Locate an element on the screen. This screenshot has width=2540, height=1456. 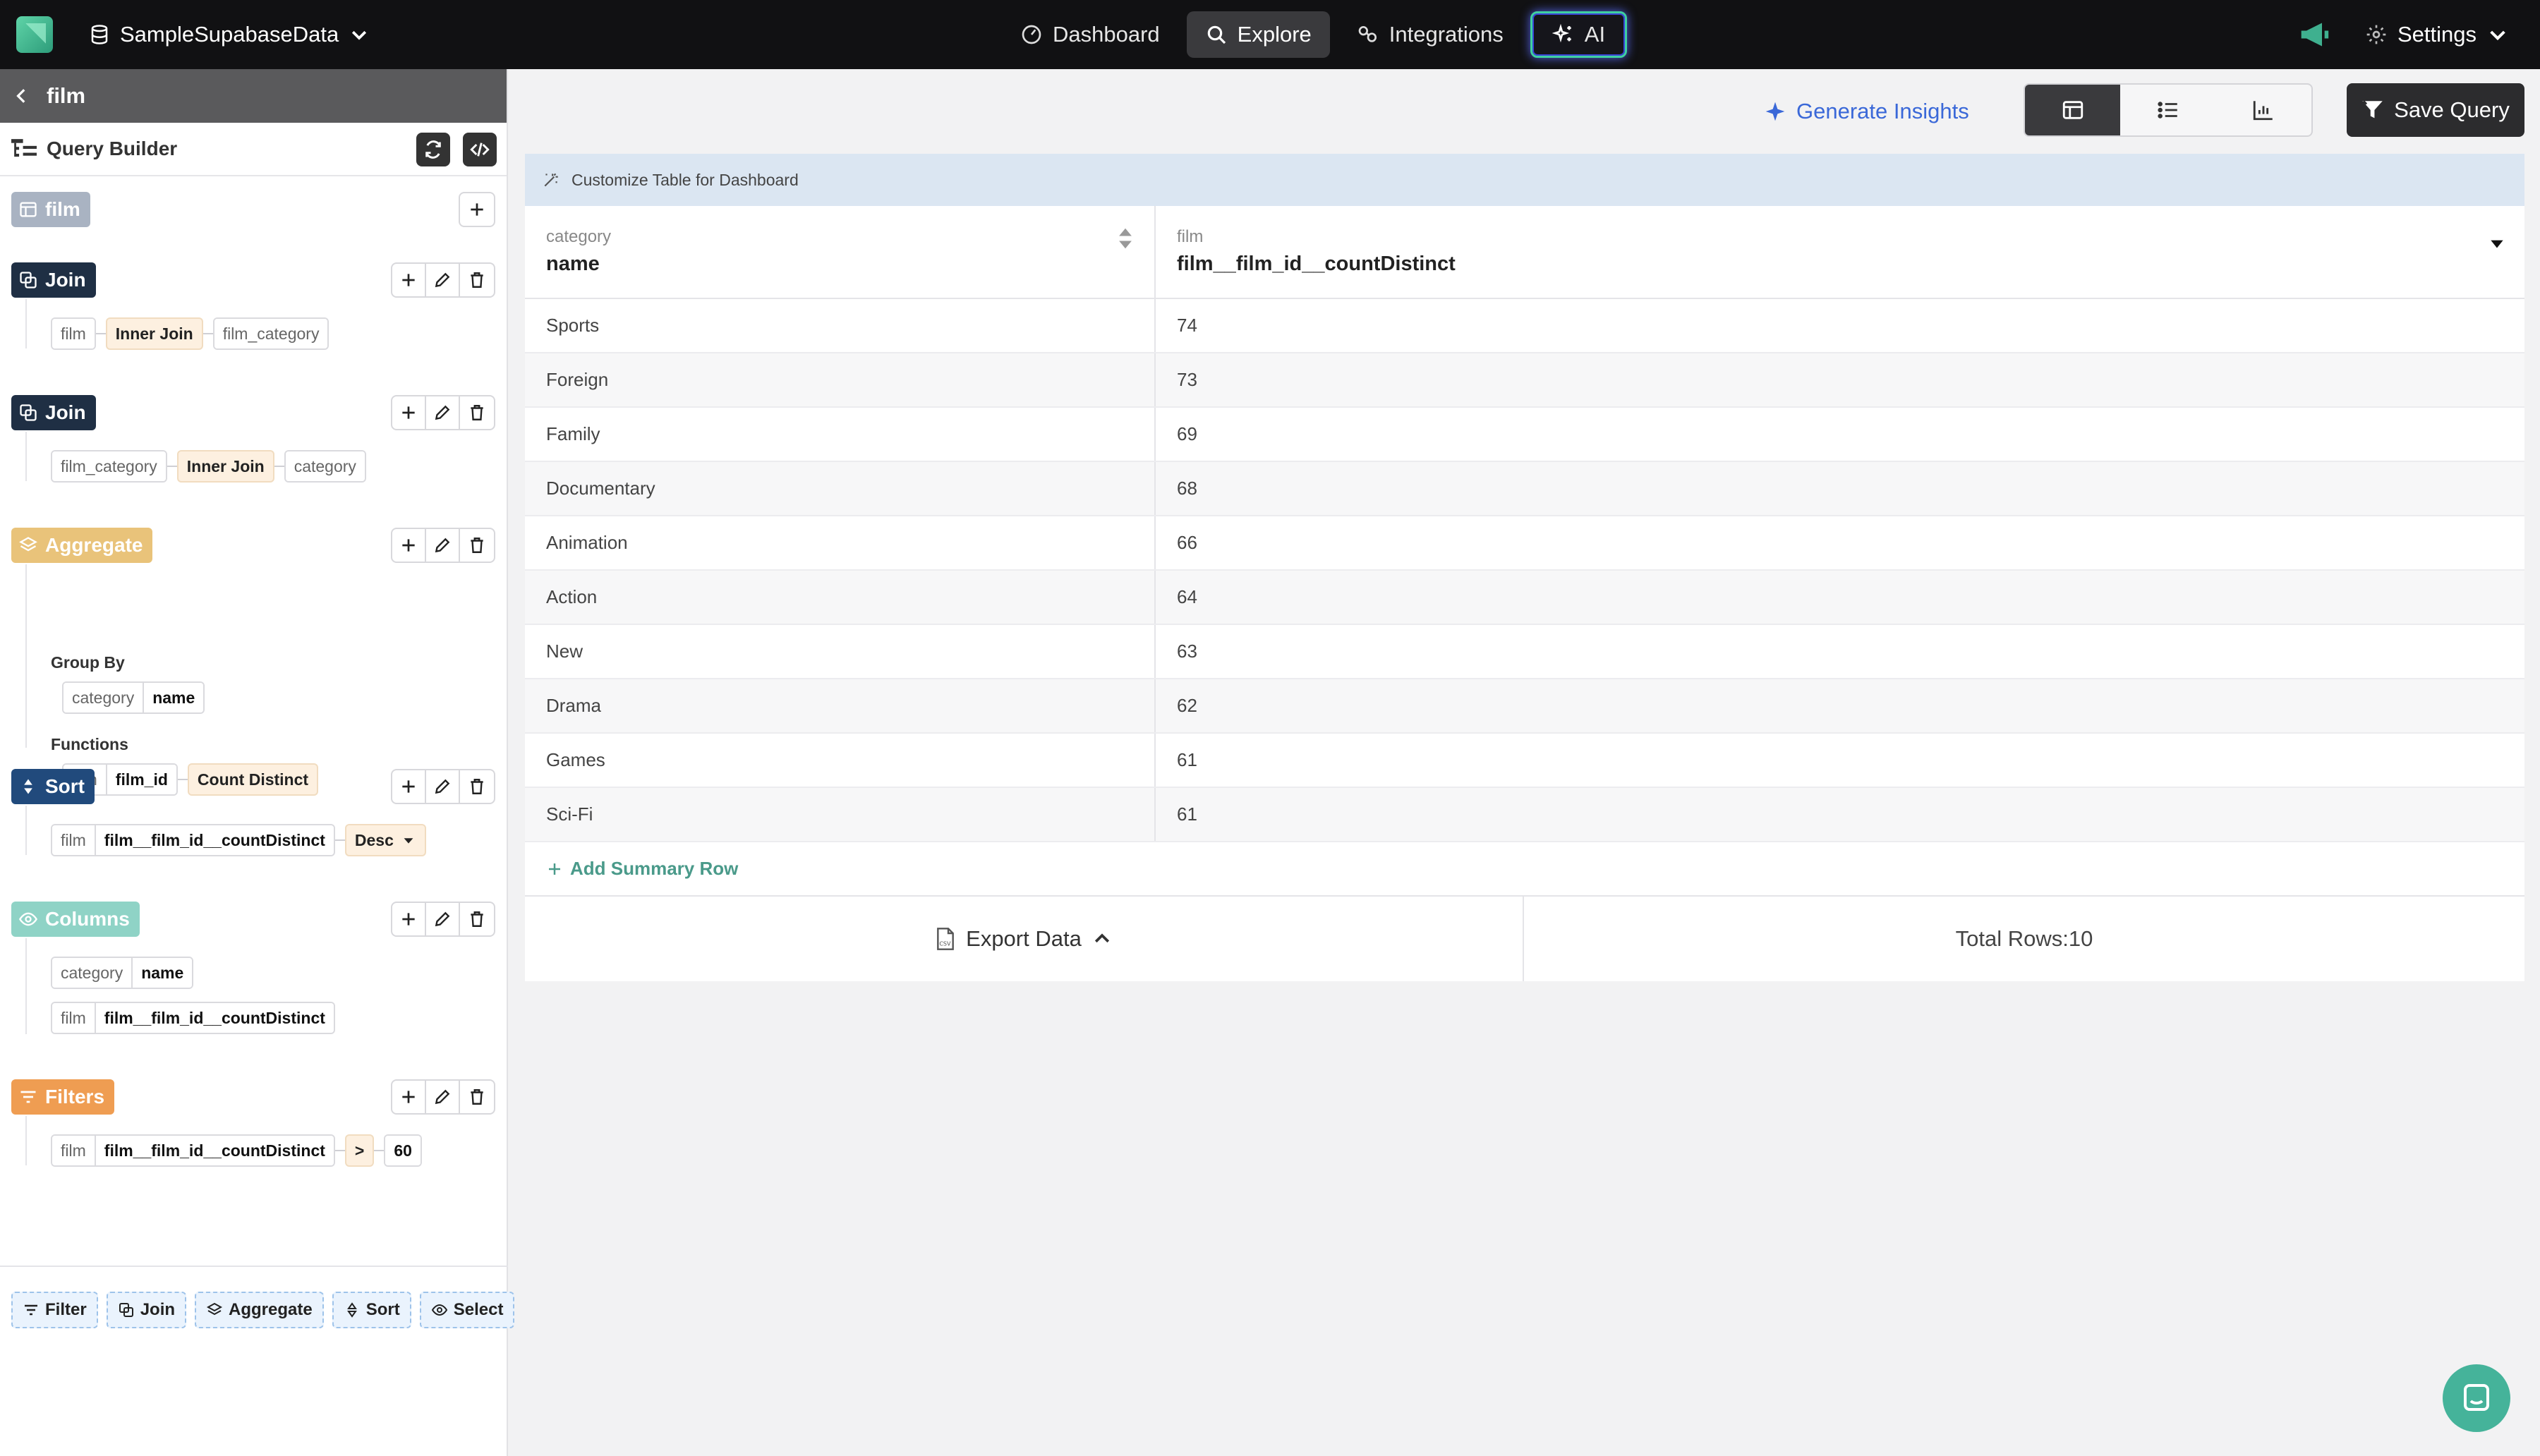
cell-name: Foreign is located at coordinates (840, 380).